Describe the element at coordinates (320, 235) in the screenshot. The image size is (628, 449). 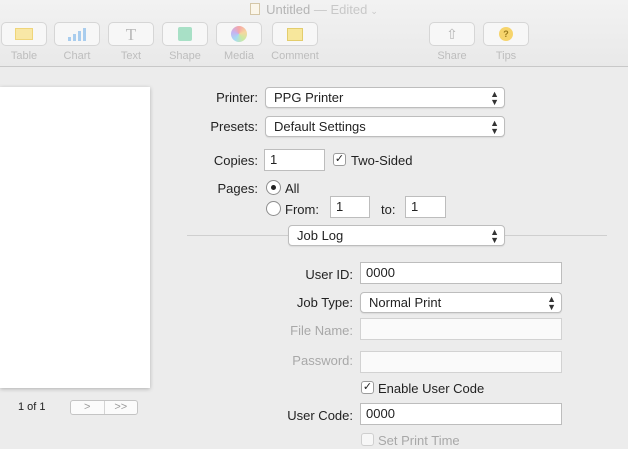
I see `section-value: Job Log` at that location.